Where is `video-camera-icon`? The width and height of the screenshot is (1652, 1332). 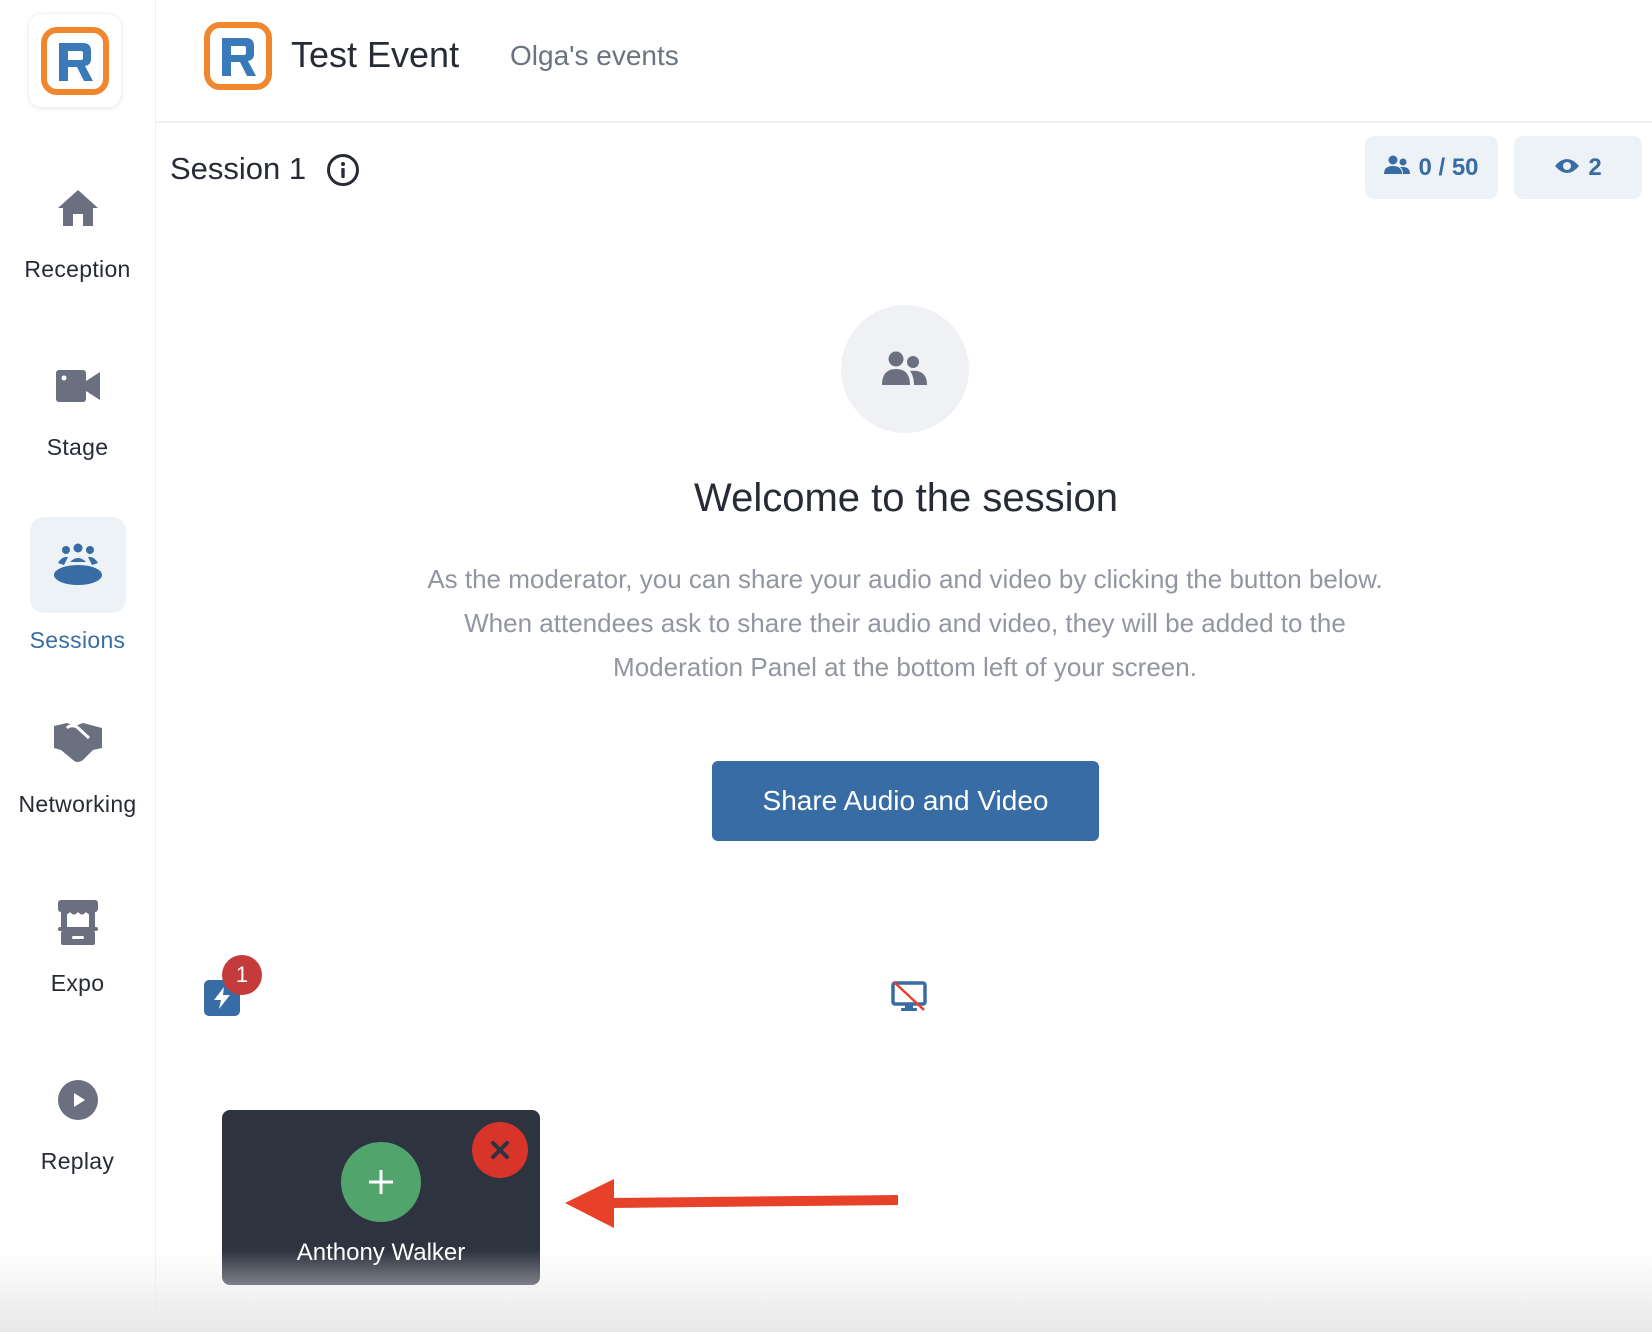
video-camera-icon is located at coordinates (78, 386).